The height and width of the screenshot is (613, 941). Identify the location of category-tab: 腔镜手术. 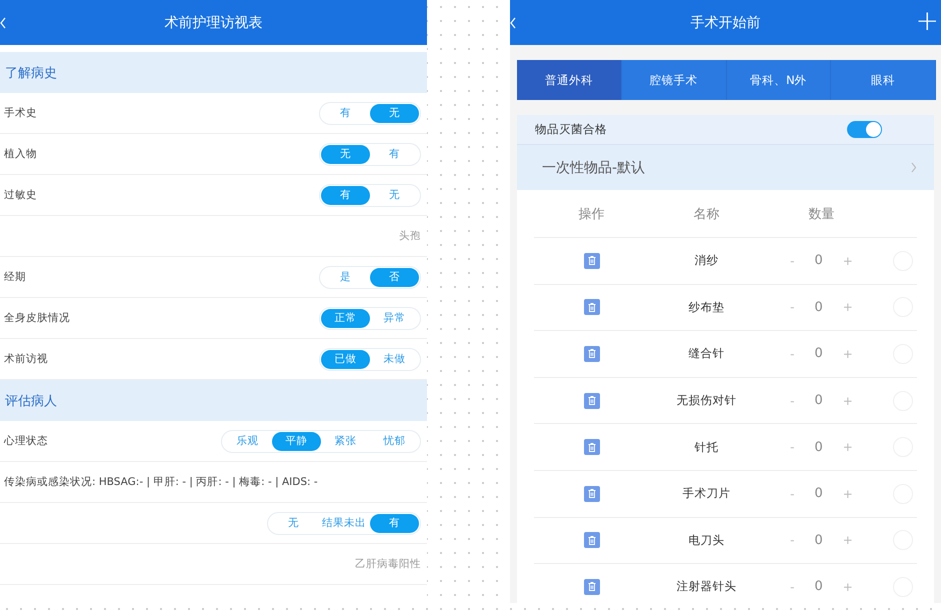
(674, 80).